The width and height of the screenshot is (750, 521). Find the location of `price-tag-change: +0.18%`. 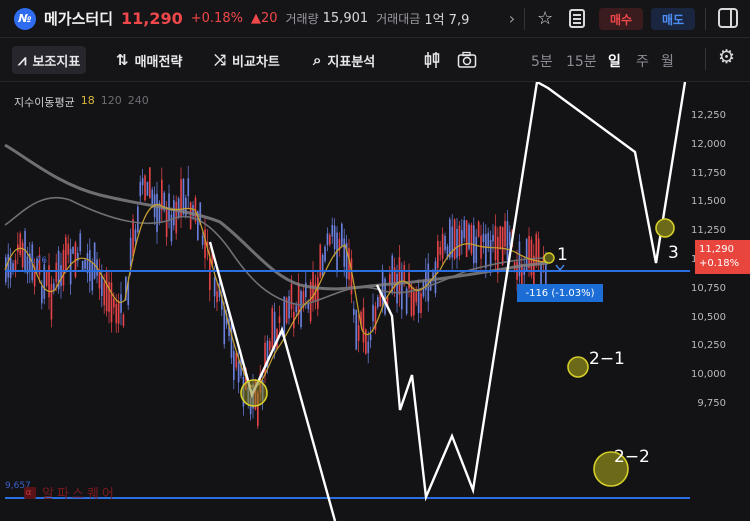

price-tag-change: +0.18% is located at coordinates (719, 263).